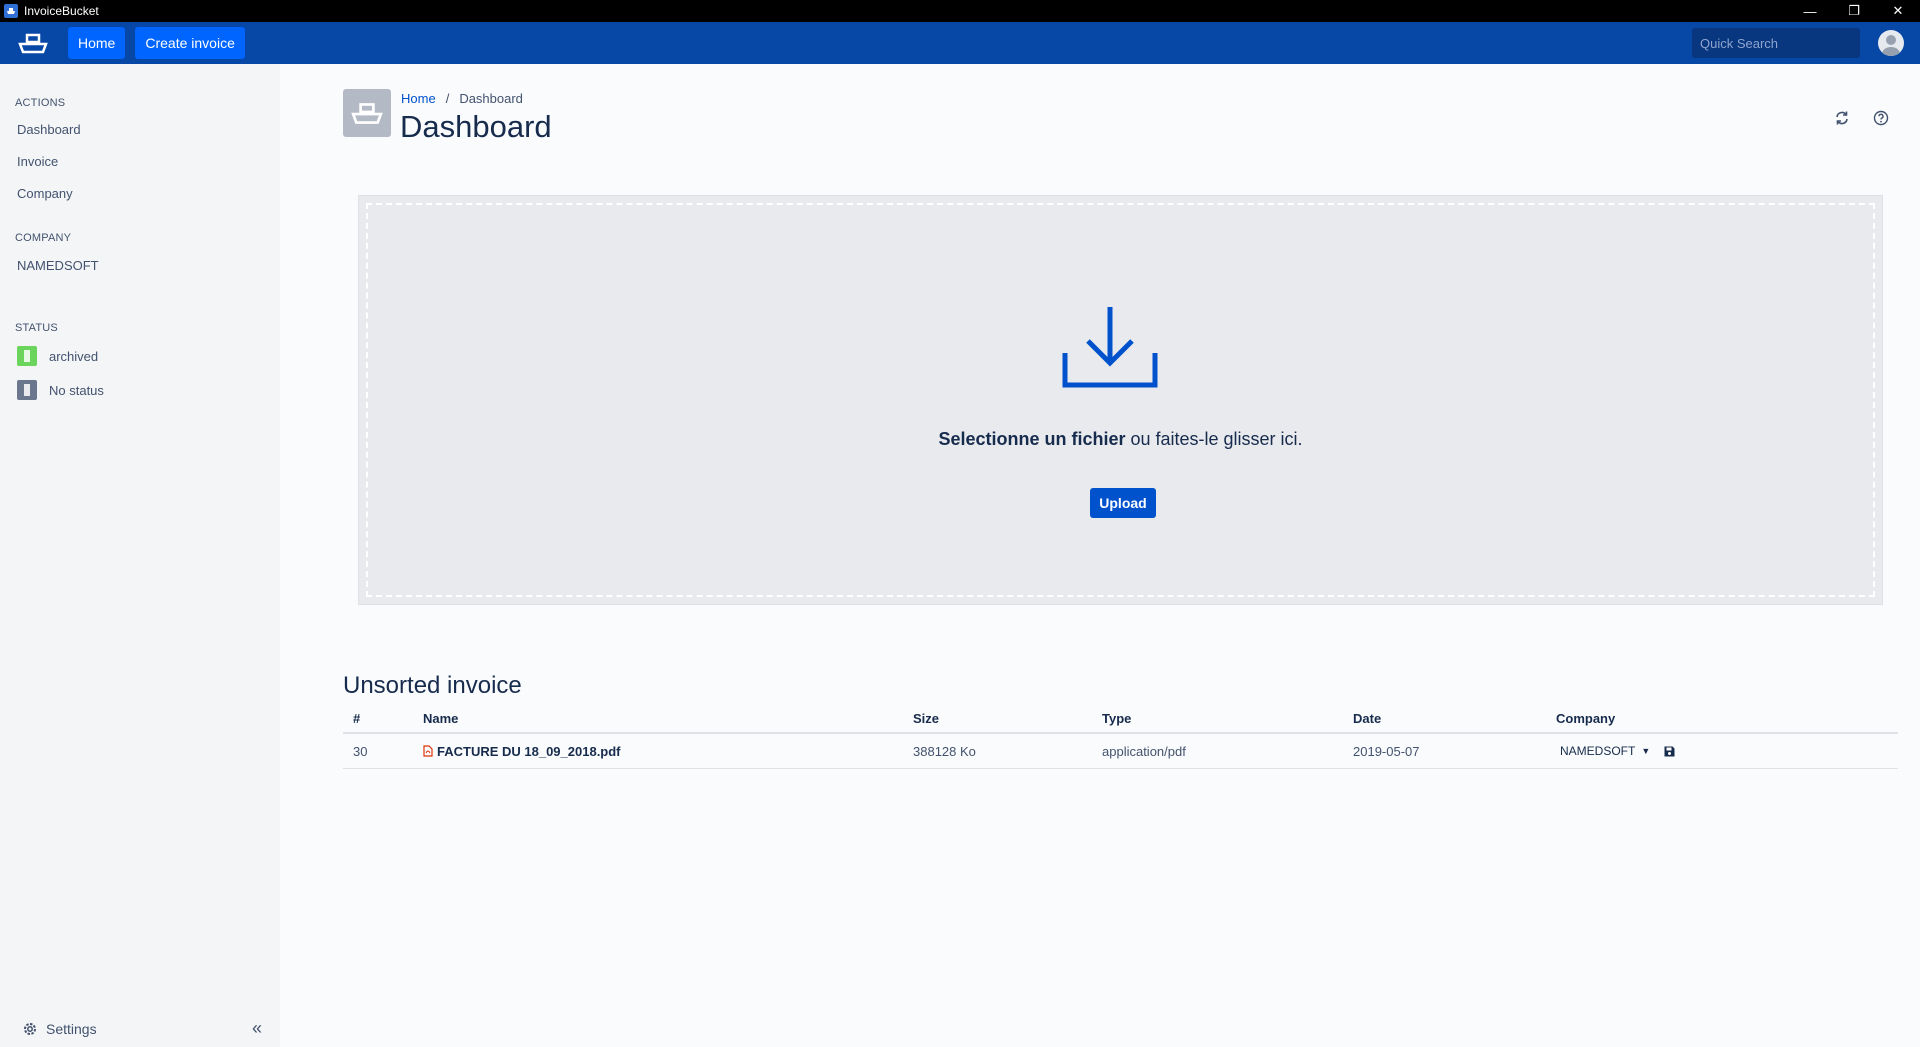 The width and height of the screenshot is (1920, 1047). What do you see at coordinates (49, 129) in the screenshot?
I see `sidebar-item-dashboard: Dashboard` at bounding box center [49, 129].